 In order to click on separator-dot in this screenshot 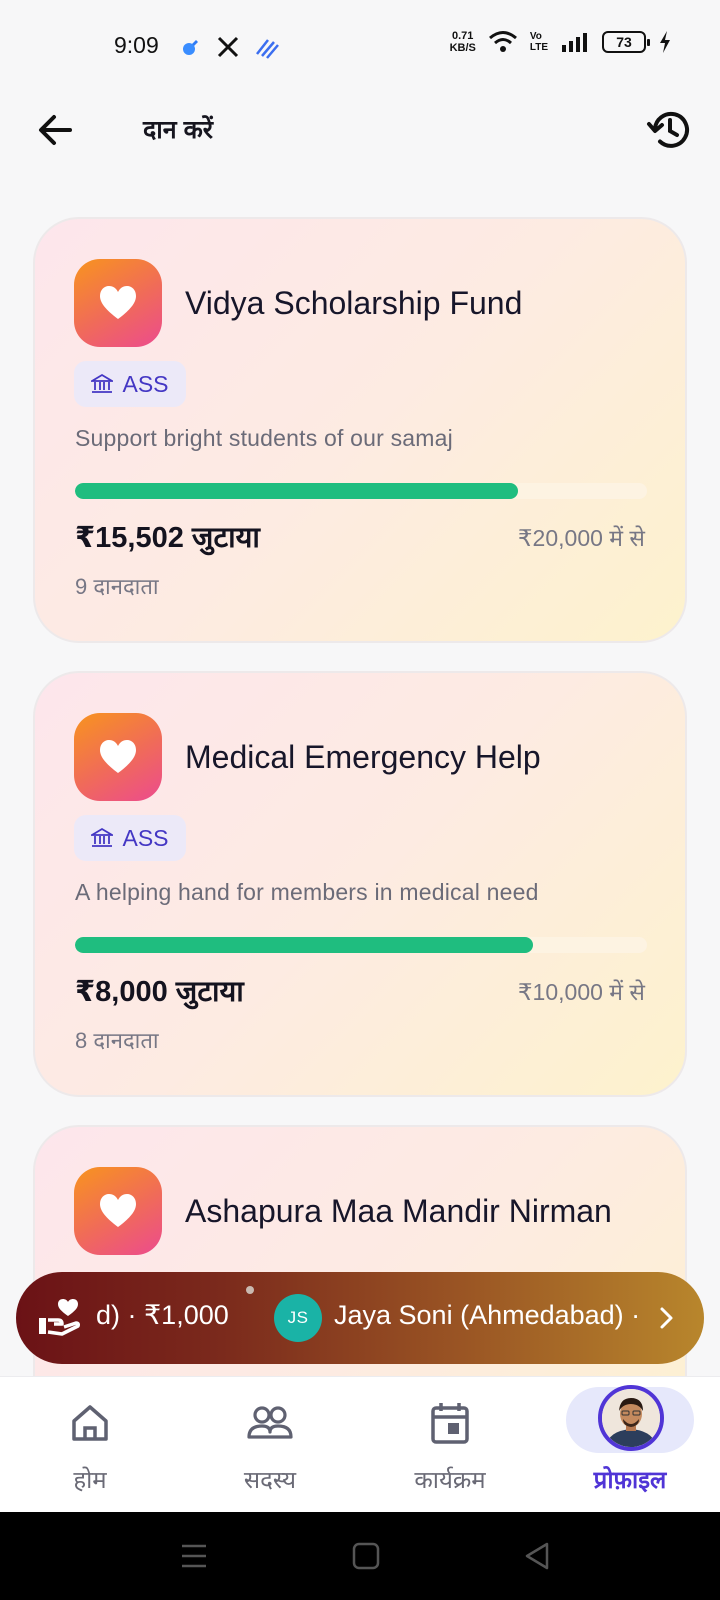, I will do `click(250, 1290)`.